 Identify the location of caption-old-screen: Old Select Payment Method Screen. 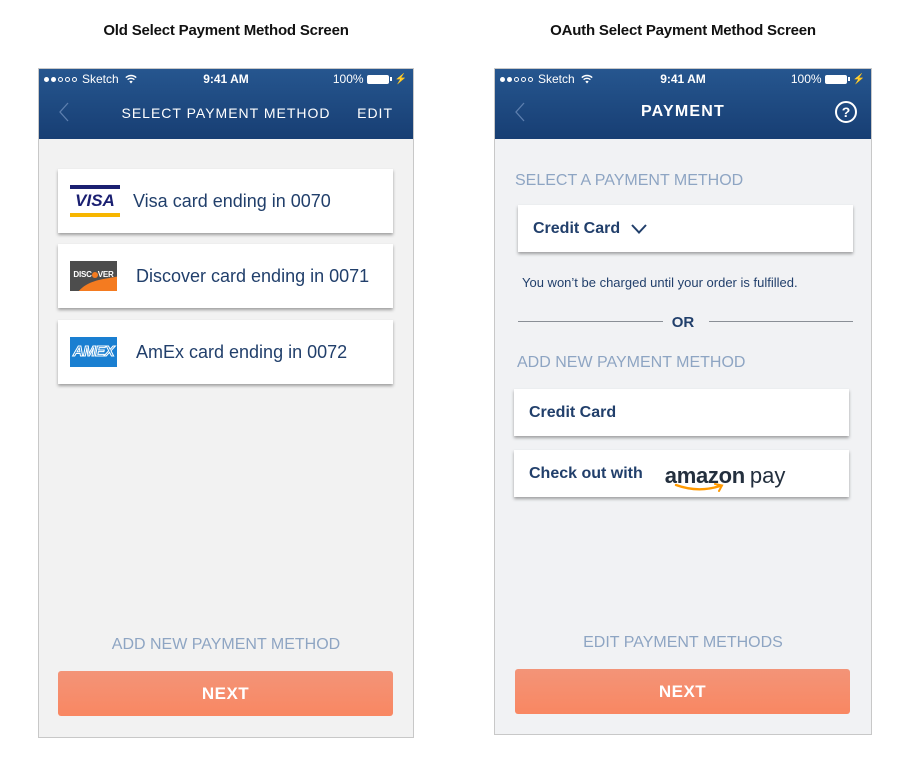
(226, 30).